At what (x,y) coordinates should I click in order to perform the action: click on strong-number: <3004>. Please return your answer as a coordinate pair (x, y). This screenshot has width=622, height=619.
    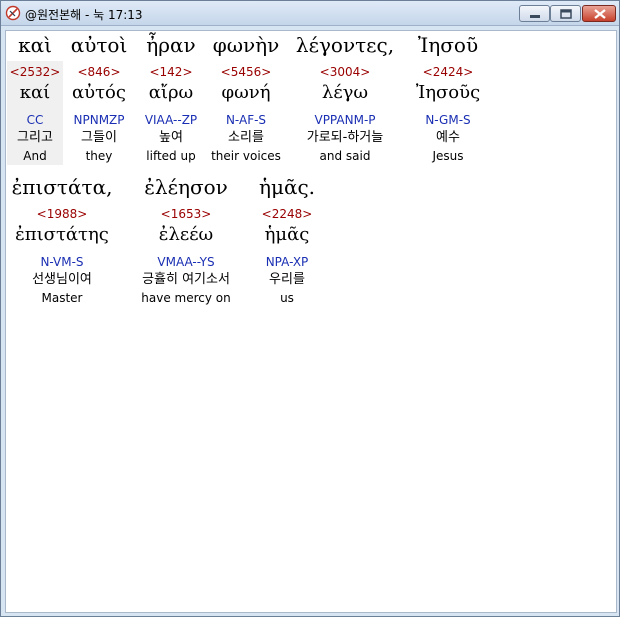
    Looking at the image, I should click on (345, 72).